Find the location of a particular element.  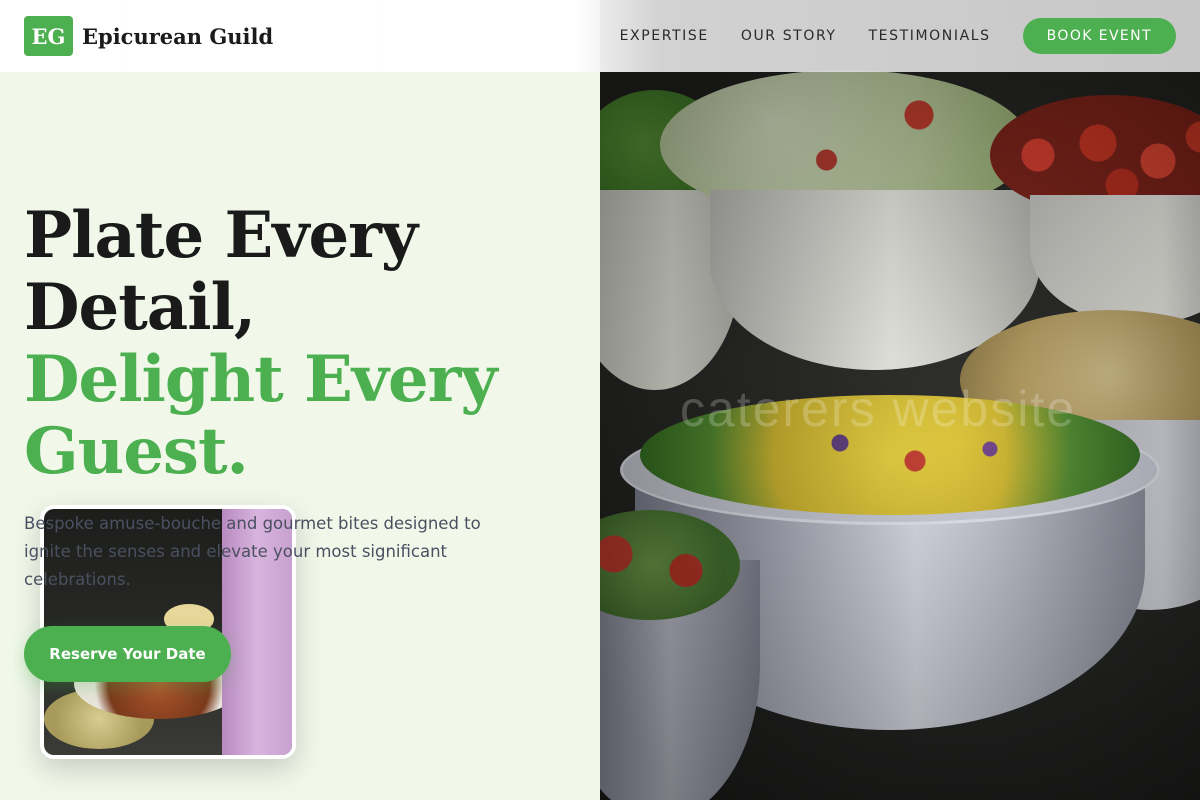

hero-title-line-2: Detail, is located at coordinates (140, 307).